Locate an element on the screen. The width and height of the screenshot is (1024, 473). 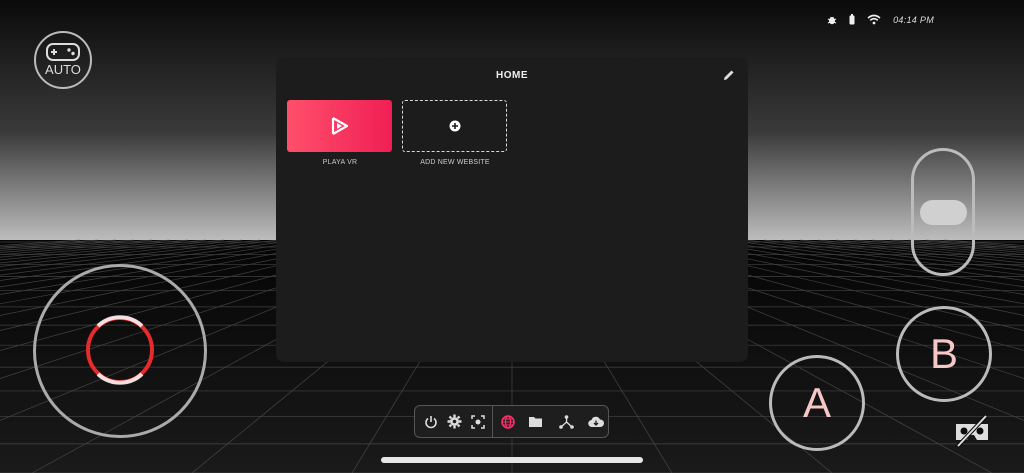
play-logo-icon is located at coordinates (339, 126).